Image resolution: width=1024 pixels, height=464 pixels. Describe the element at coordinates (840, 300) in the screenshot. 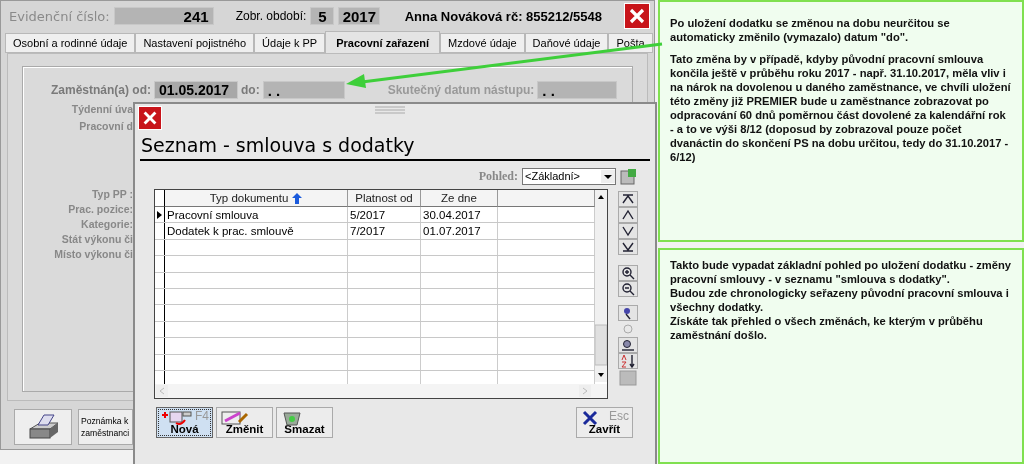

I see `note-text: Budou zde chronologicky seřazeny původní pracovní smlouva i všechny dodatky.` at that location.